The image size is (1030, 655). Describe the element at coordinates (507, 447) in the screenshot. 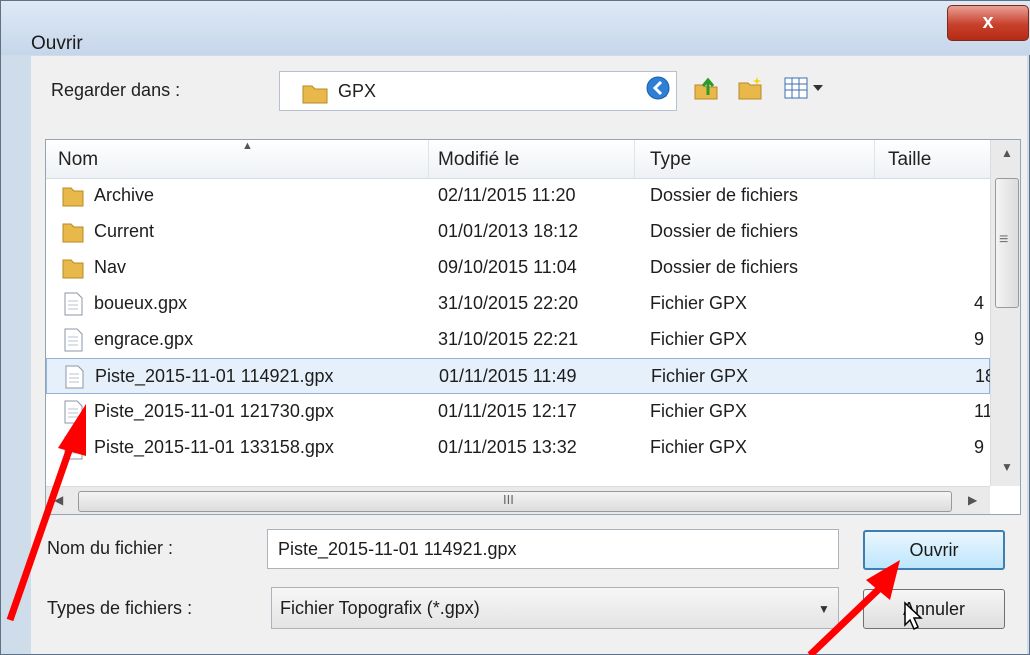

I see `file-modified: 01/11/2015 13:32` at that location.